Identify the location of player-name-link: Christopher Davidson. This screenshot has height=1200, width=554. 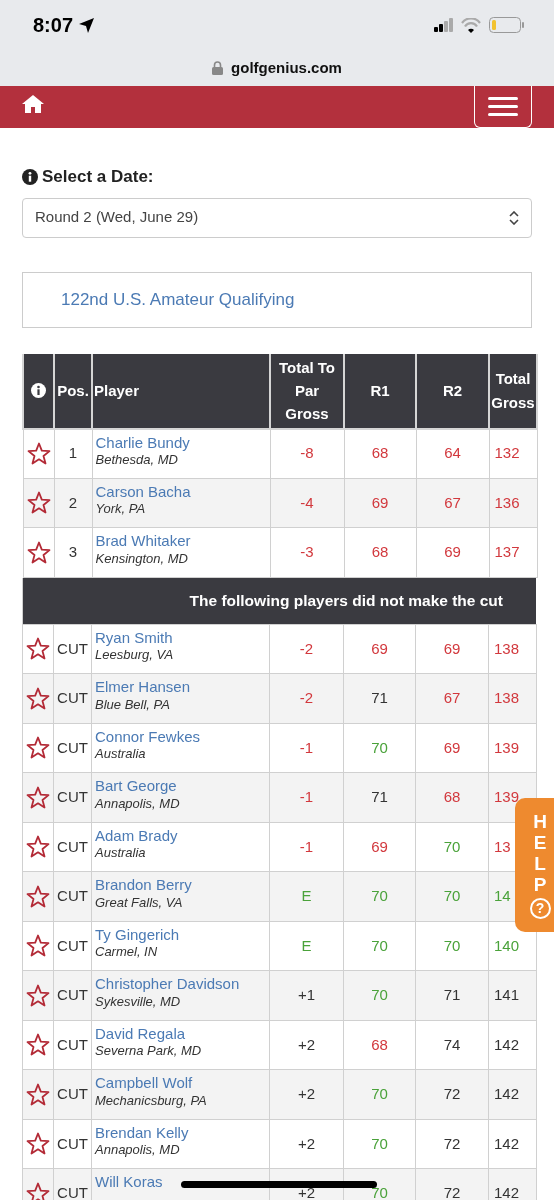
(180, 984).